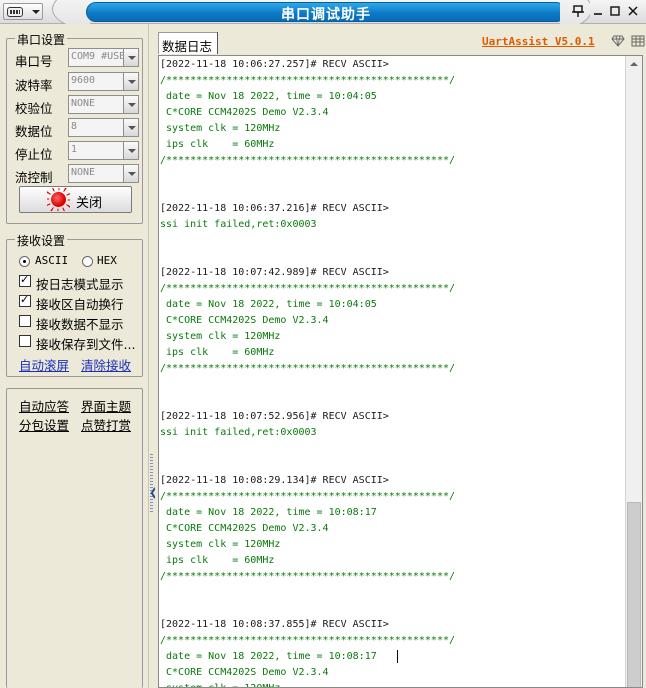 The height and width of the screenshot is (688, 646). I want to click on auto-wrap-checkbox, so click(25, 300).